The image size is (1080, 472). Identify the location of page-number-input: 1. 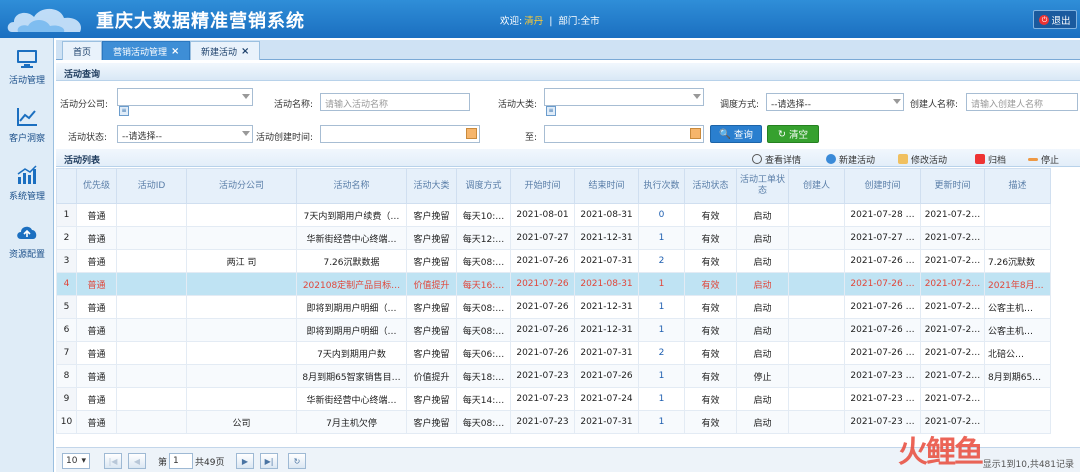
(181, 461).